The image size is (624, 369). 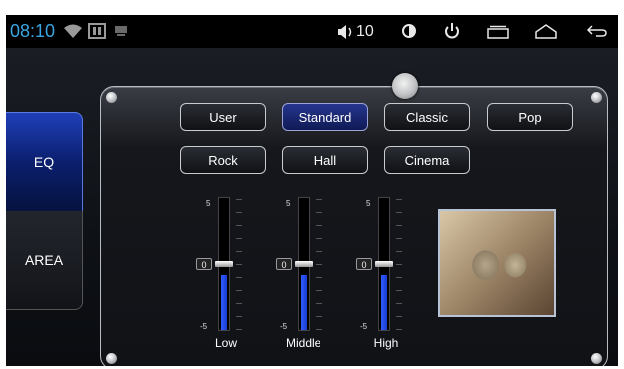 I want to click on preset-standard-button: Standard, so click(x=325, y=117).